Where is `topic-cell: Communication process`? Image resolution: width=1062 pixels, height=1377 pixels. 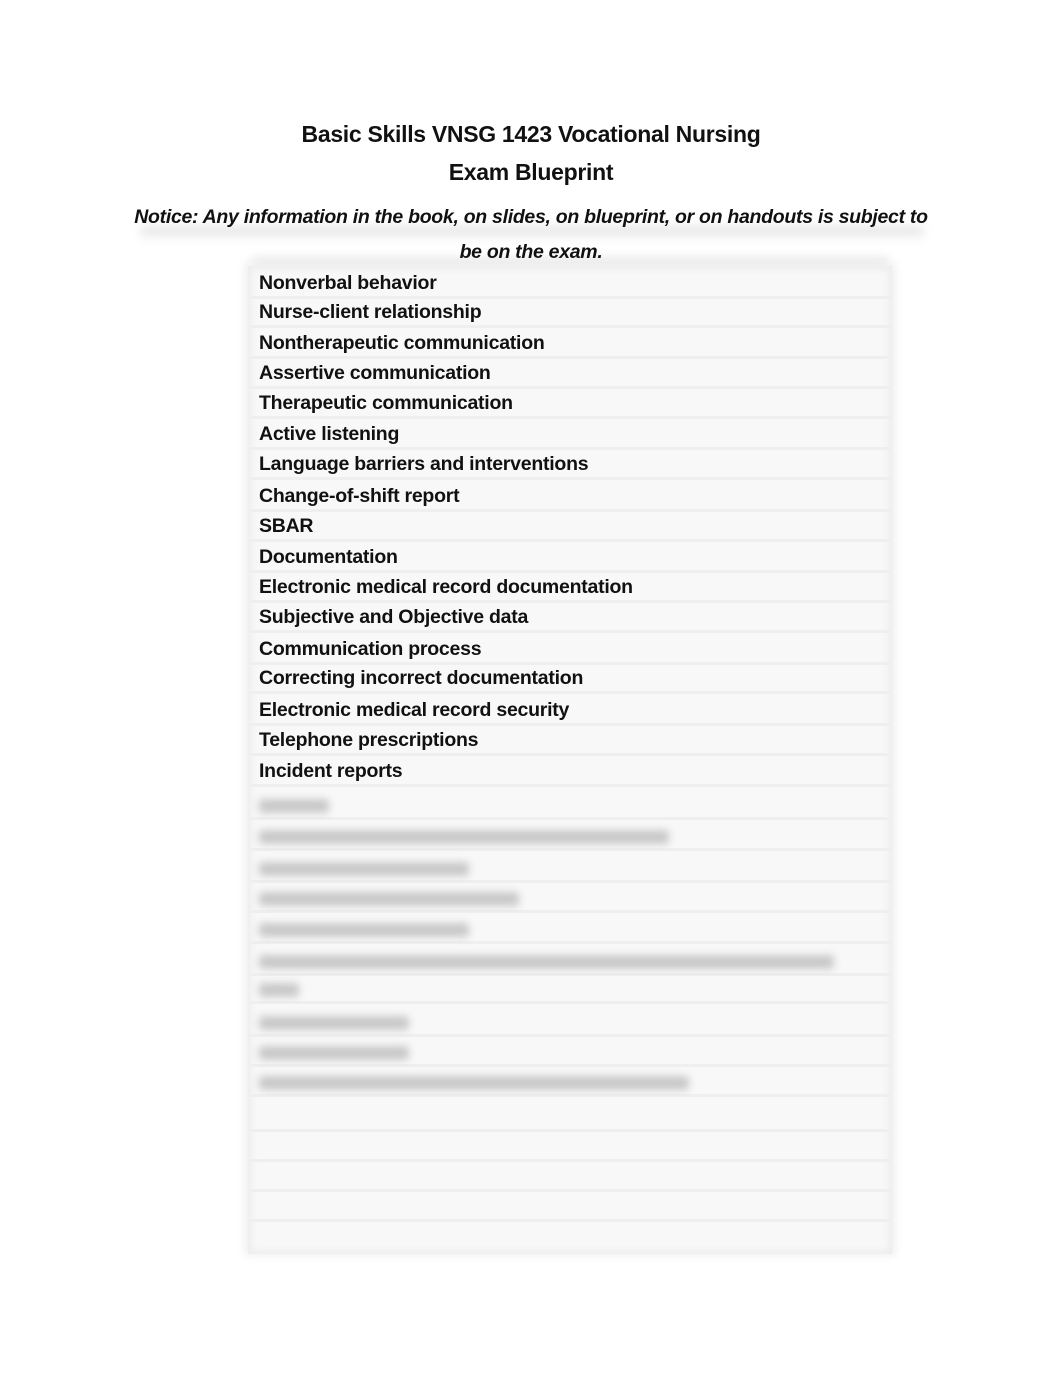 topic-cell: Communication process is located at coordinates (370, 649).